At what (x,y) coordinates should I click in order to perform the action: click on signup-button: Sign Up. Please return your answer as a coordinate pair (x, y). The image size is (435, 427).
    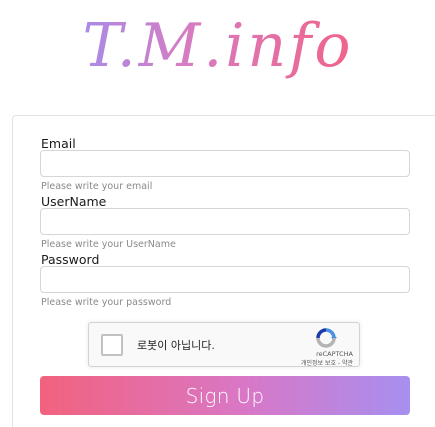
    Looking at the image, I should click on (225, 395).